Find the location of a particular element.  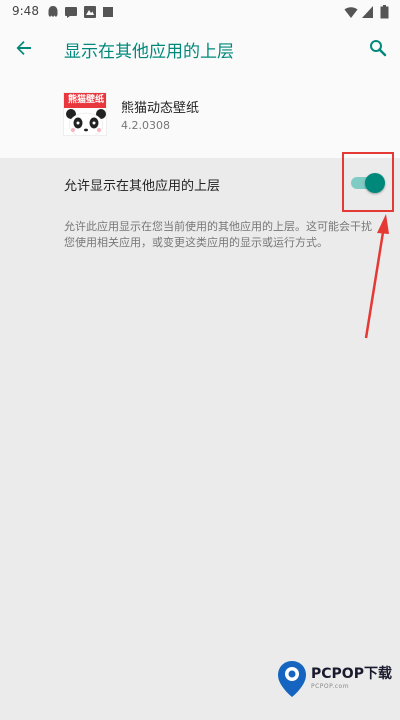

arrow-back-icon is located at coordinates (23, 48).